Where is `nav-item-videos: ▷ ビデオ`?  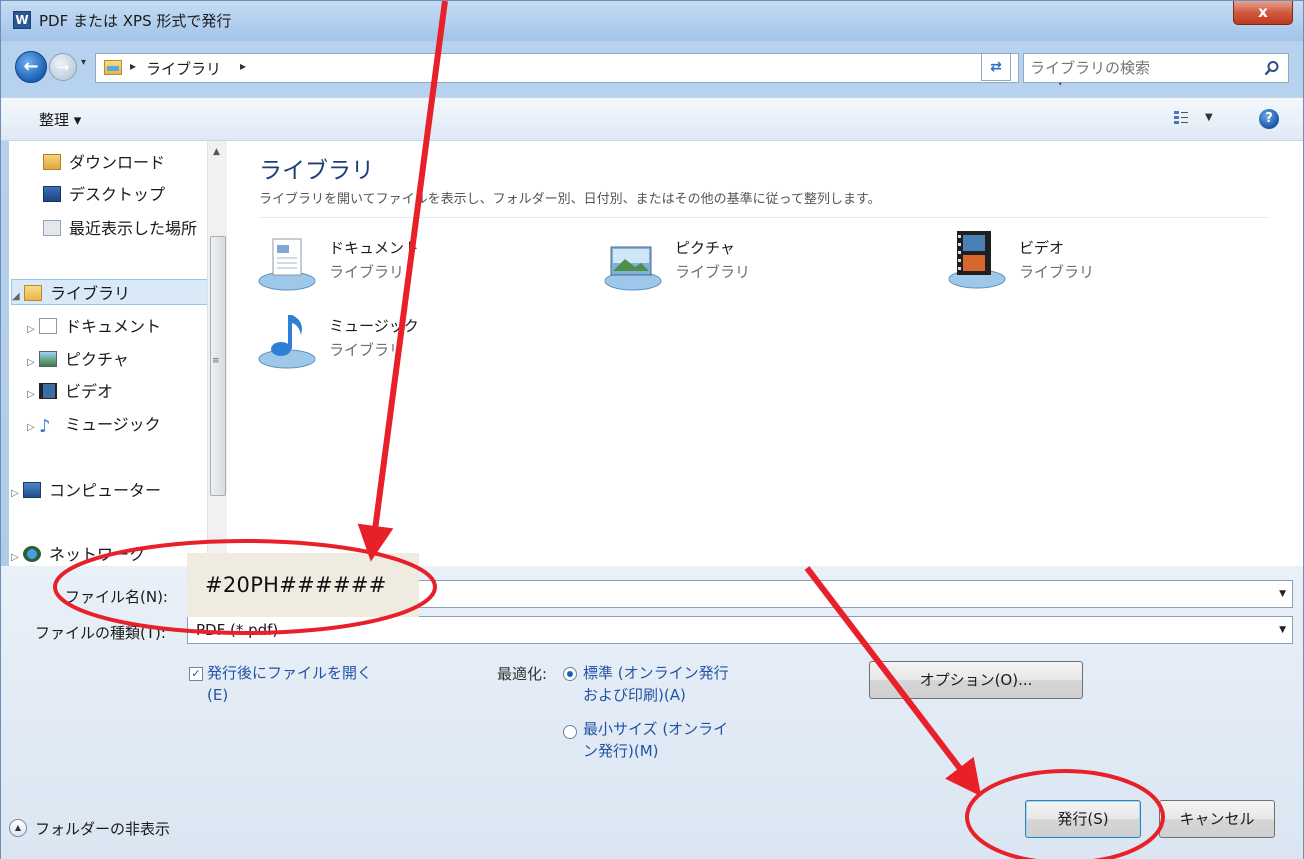
nav-item-videos: ▷ ビデオ is located at coordinates (70, 391).